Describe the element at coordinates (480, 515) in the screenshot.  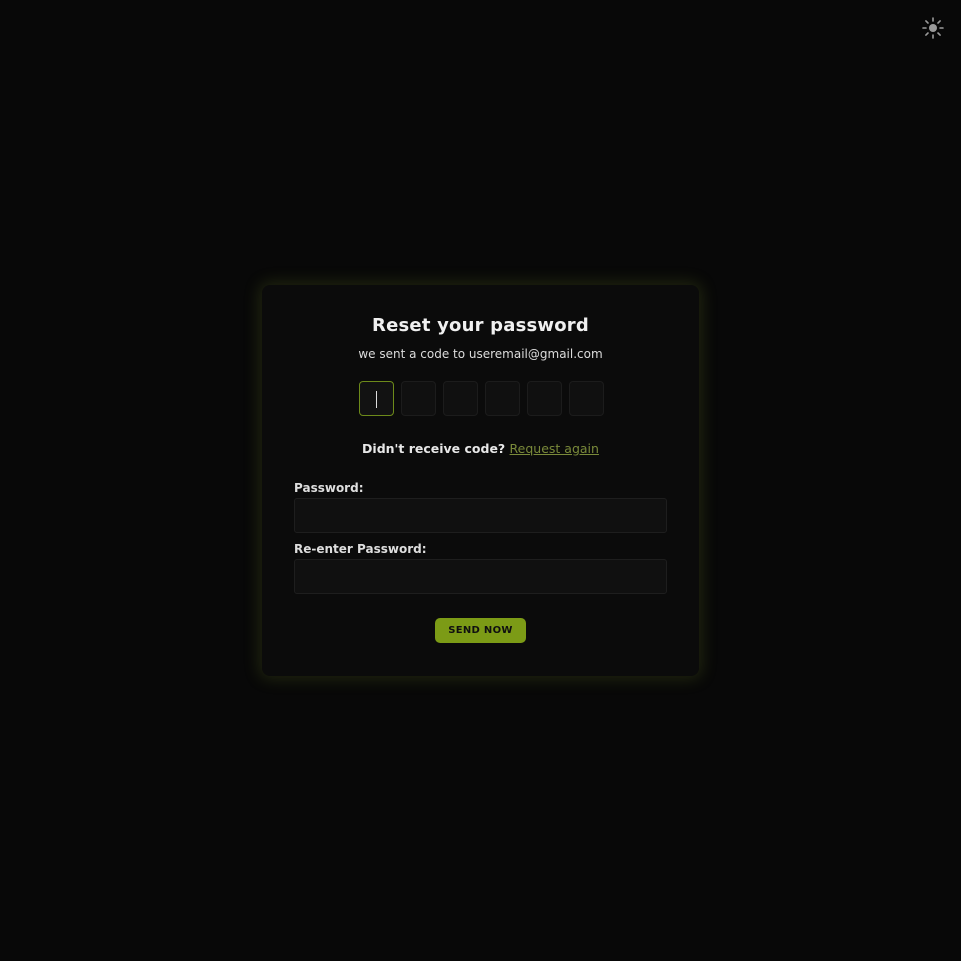
I see `password-field` at that location.